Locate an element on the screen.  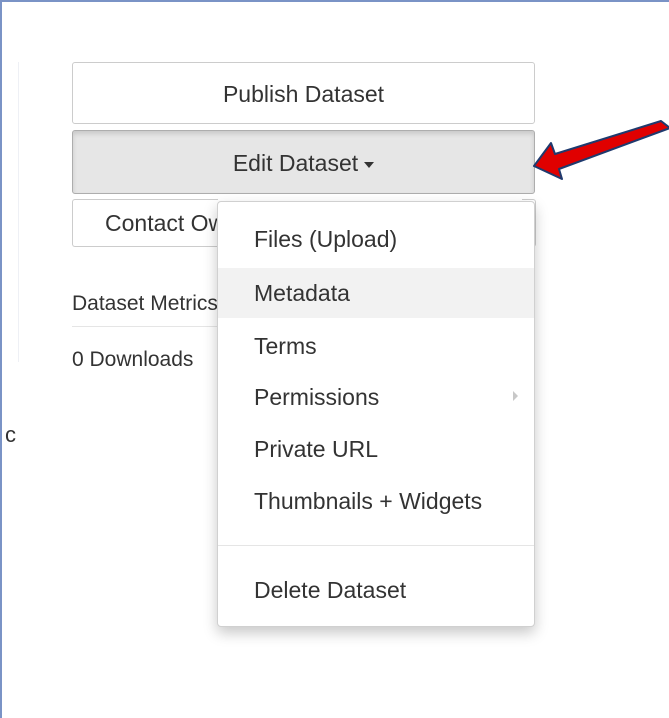
menu-item-metadata: Metadata is located at coordinates (376, 293).